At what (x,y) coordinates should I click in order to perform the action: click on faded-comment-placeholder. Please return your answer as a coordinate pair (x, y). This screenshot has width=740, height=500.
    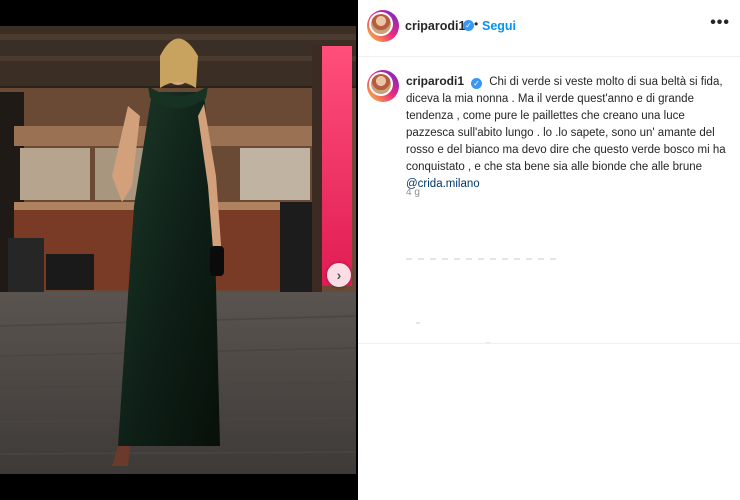
    Looking at the image, I should click on (481, 259).